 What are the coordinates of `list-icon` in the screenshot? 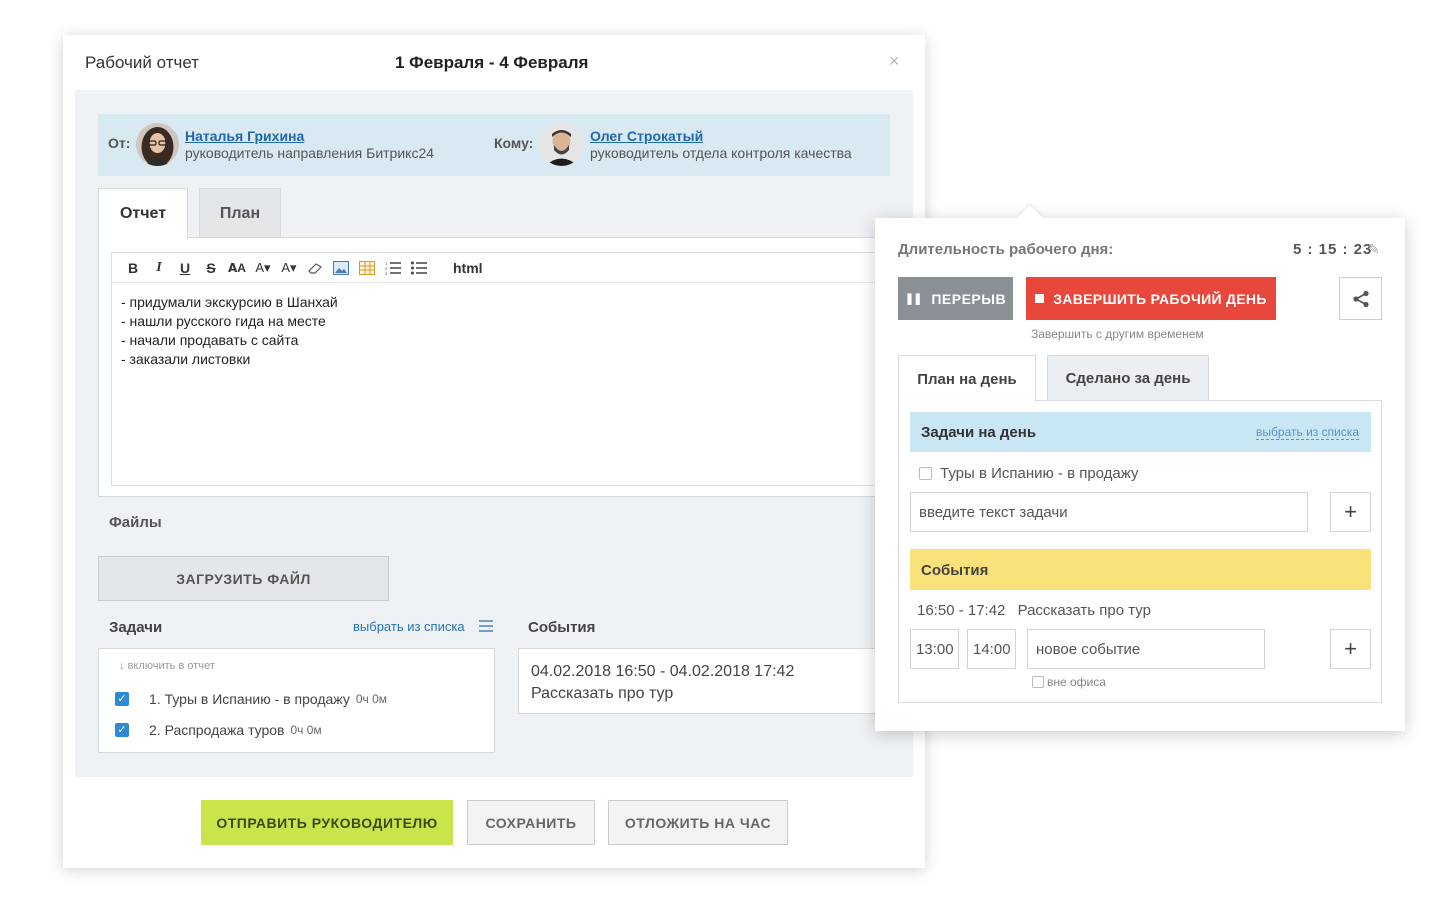 It's located at (486, 626).